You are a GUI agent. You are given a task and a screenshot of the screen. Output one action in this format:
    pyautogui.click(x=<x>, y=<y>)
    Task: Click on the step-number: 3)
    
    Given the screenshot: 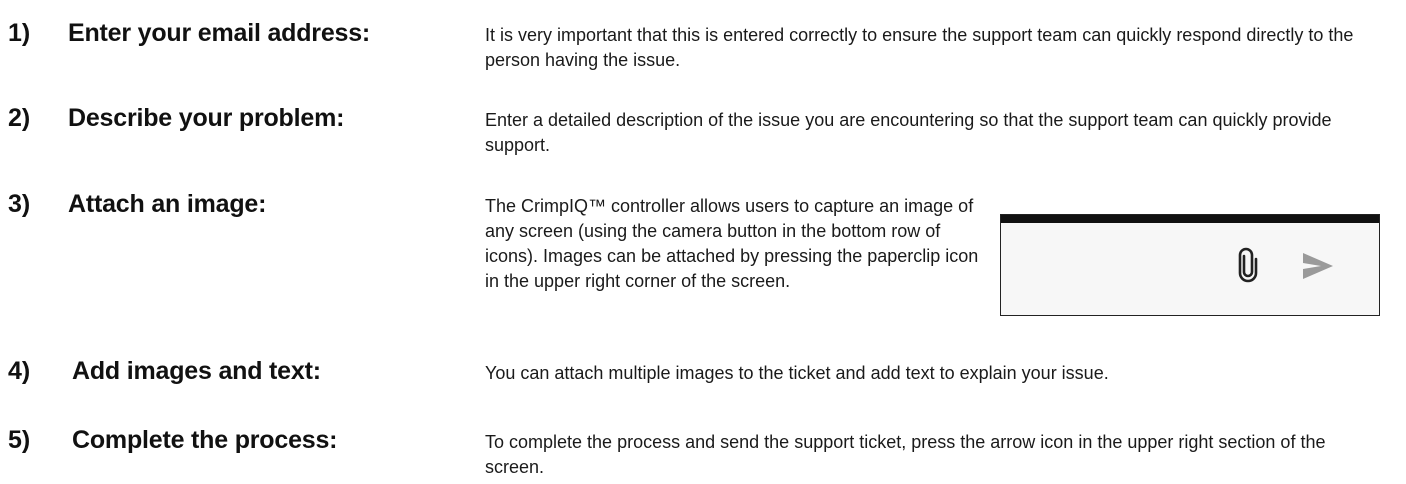 What is the action you would take?
    pyautogui.click(x=19, y=204)
    